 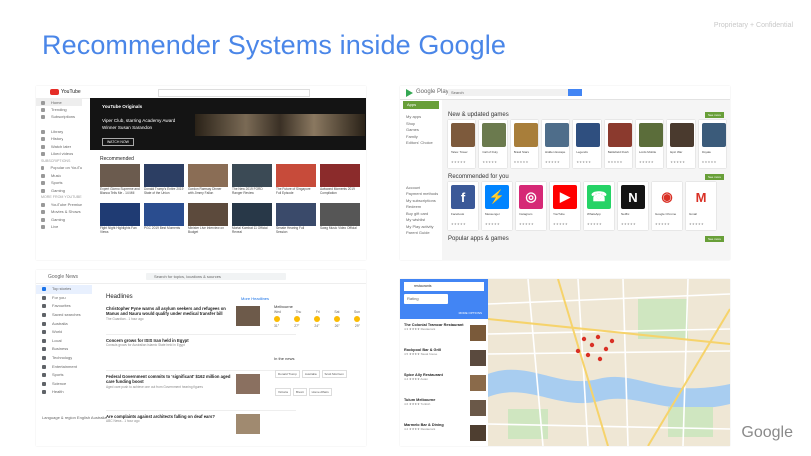 I want to click on app-card: M Gmail ★★★★★, so click(x=701, y=206).